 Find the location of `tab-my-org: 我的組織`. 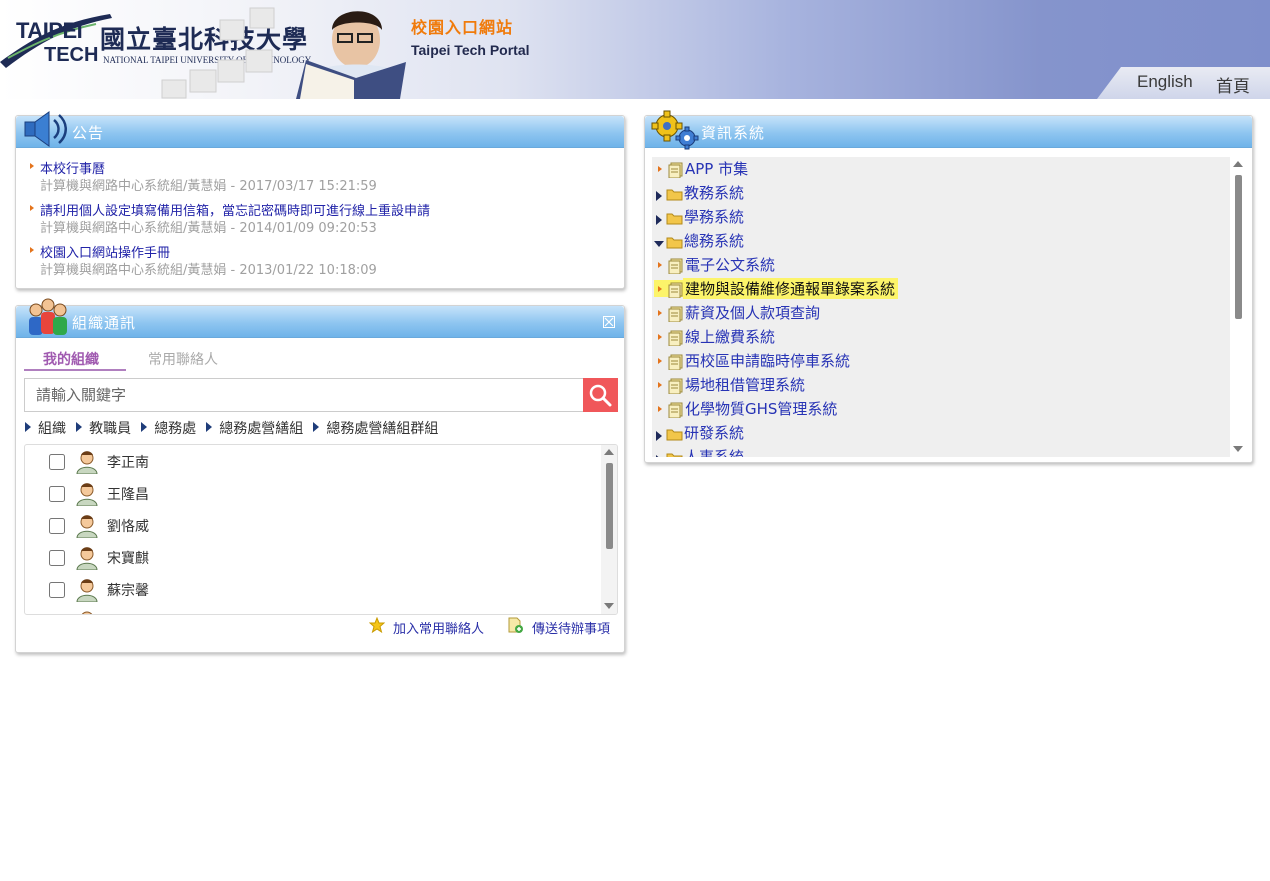

tab-my-org: 我的組織 is located at coordinates (71, 359).